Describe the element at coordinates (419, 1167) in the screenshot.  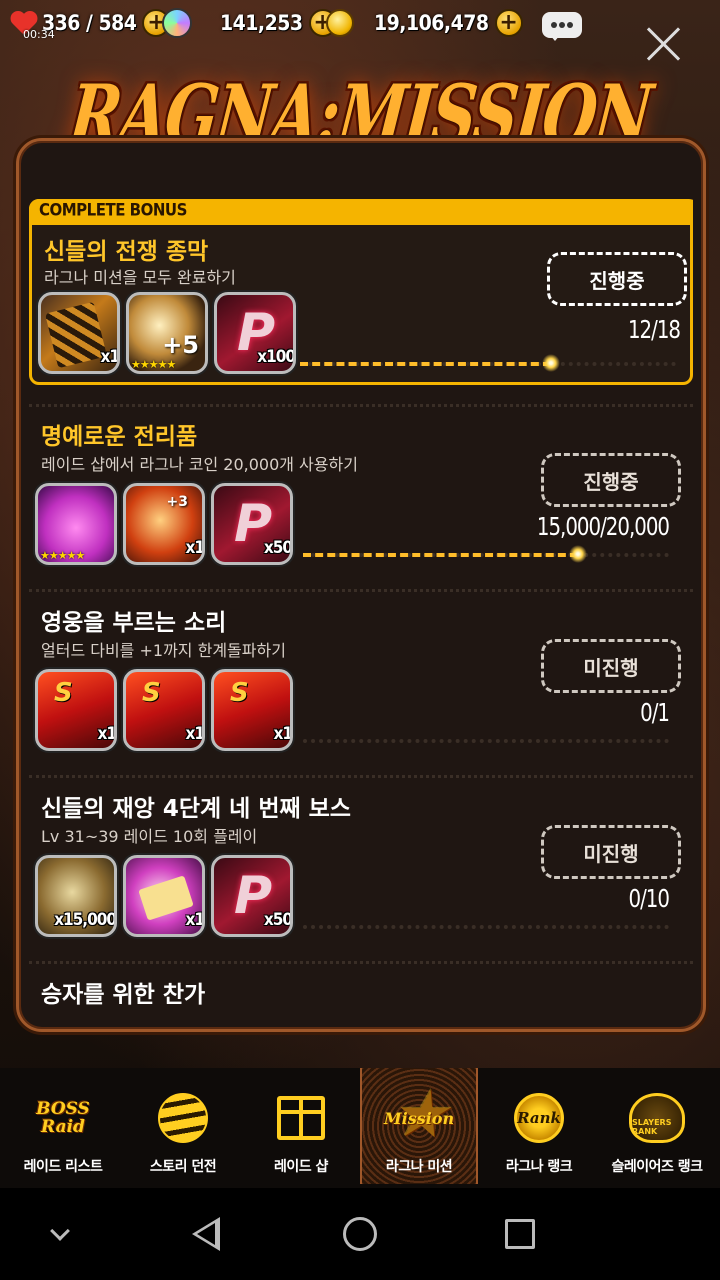
I see `nav-label: 라그나 미션` at that location.